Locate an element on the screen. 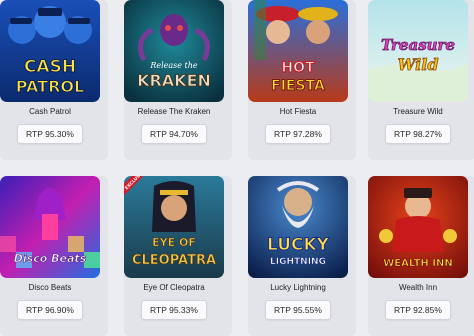 The width and height of the screenshot is (474, 336). game-title: Treasure Wild is located at coordinates (418, 111).